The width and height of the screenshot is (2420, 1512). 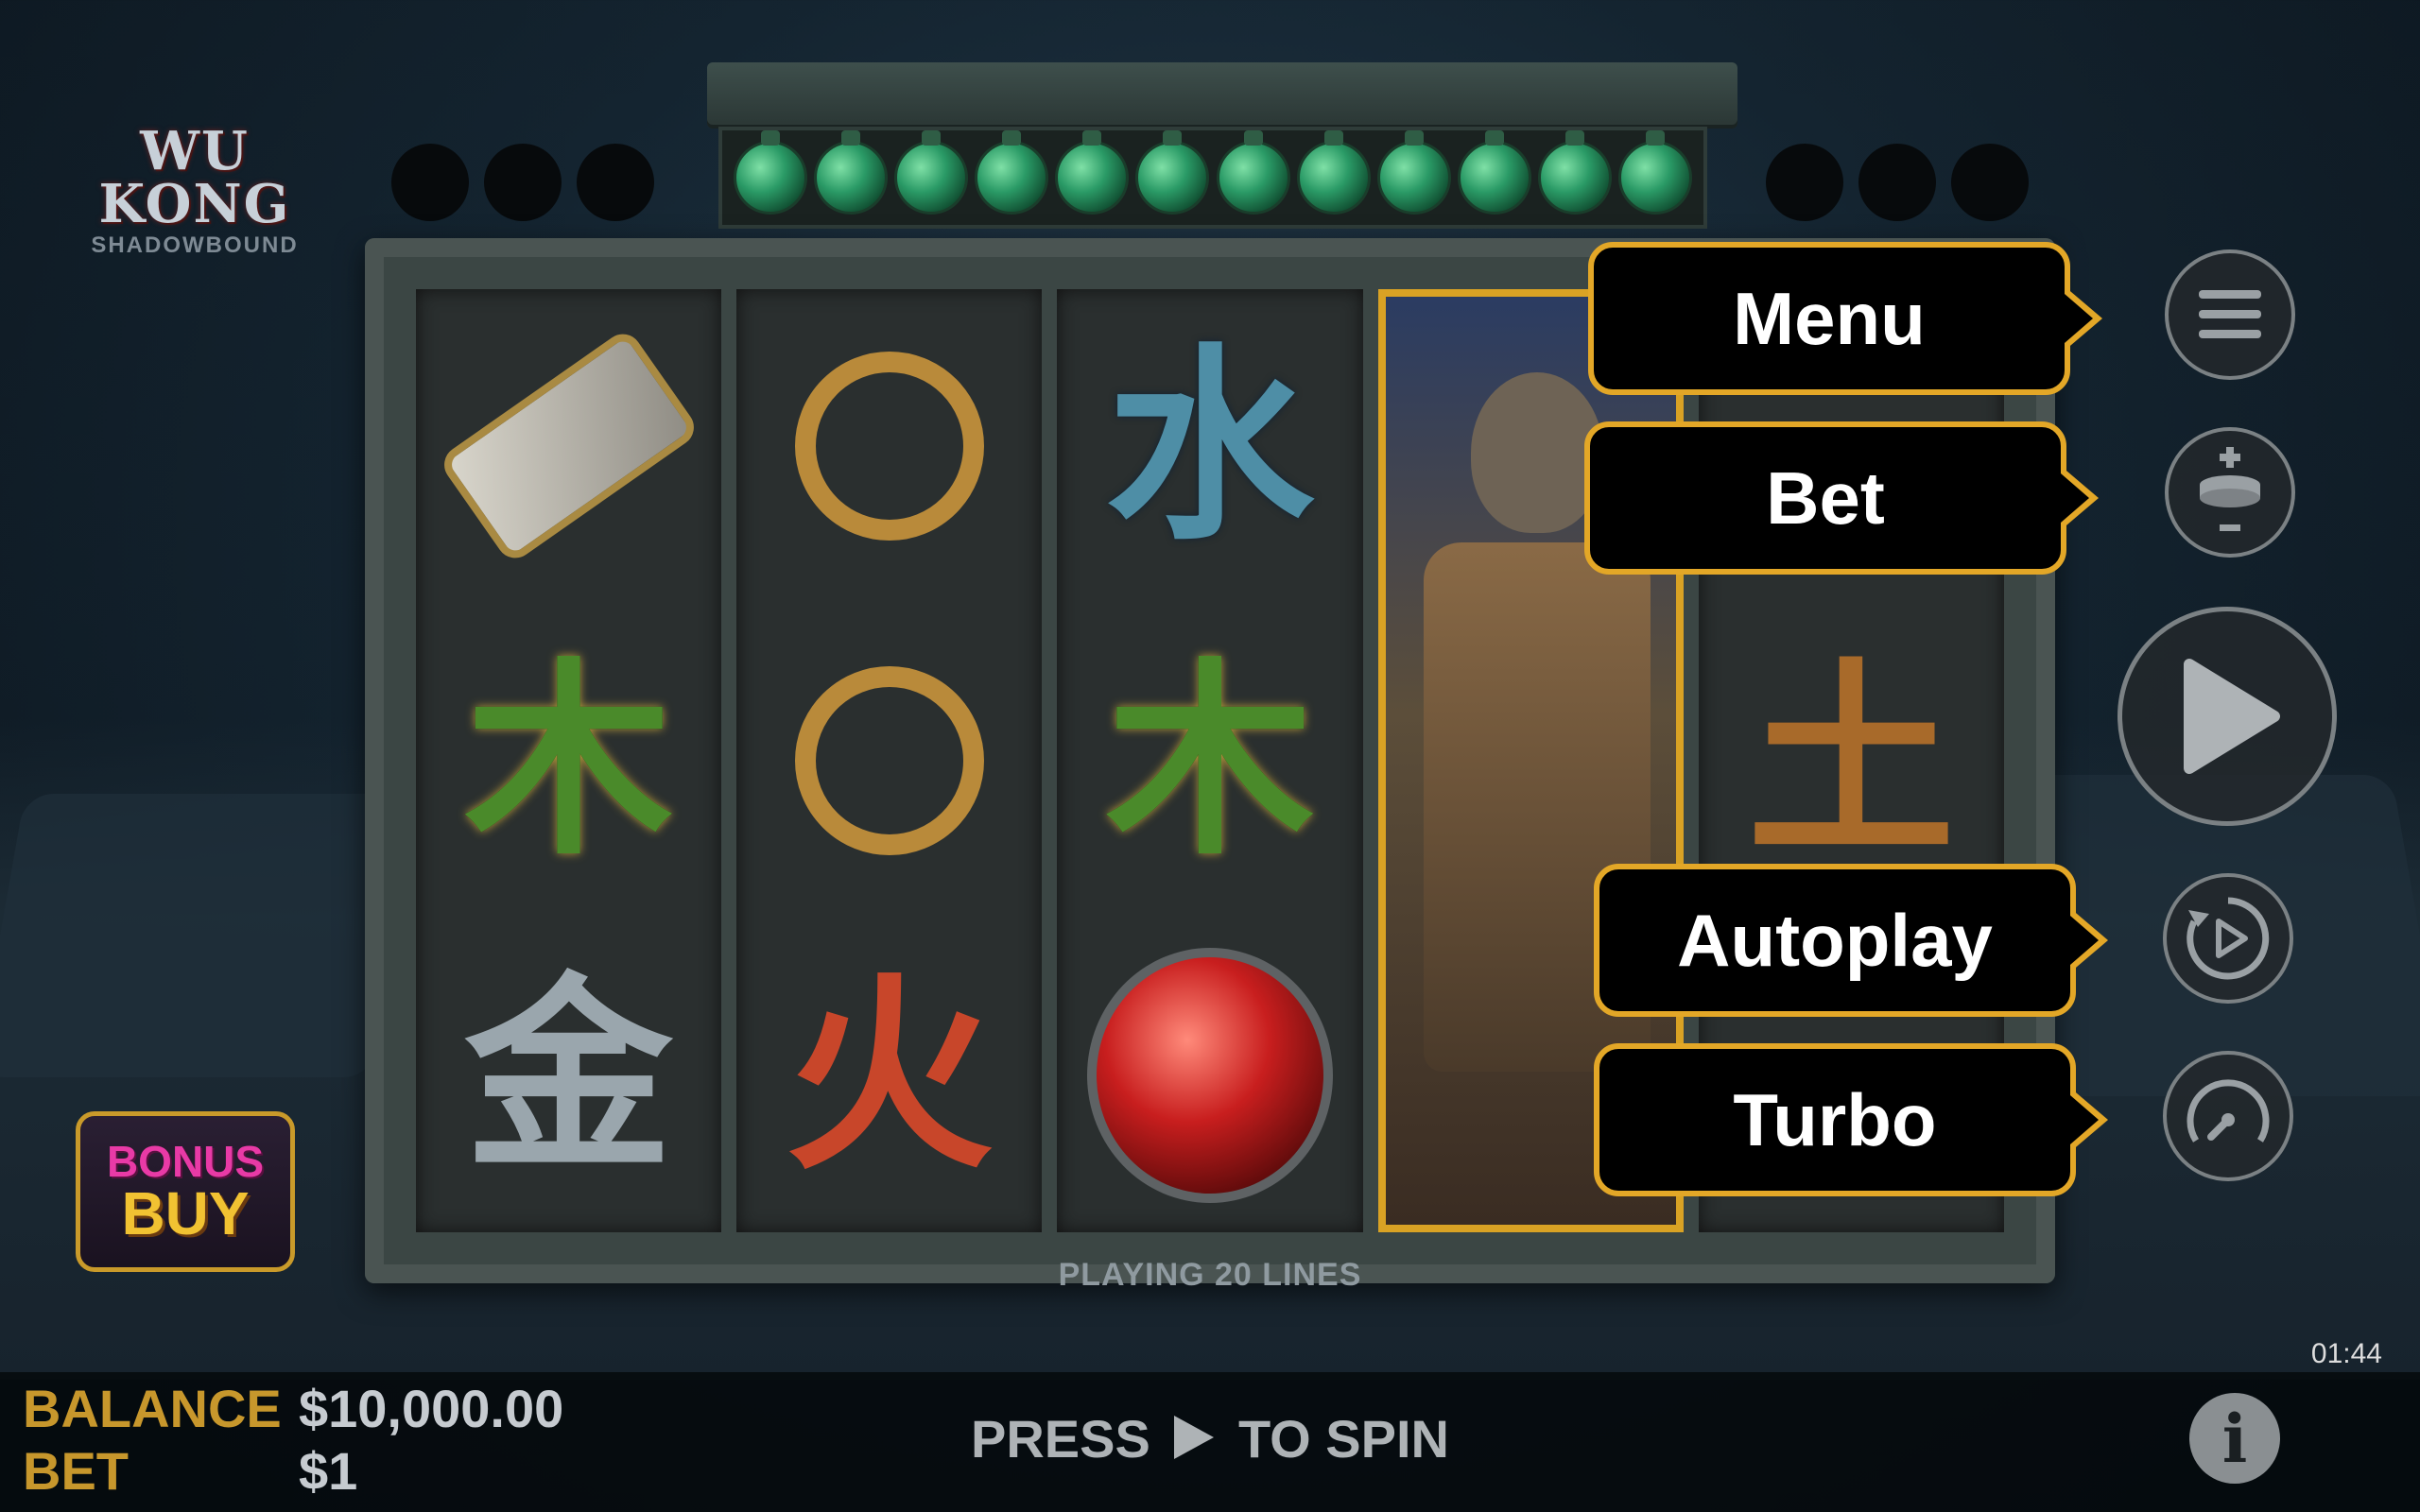 I want to click on water-kanji-symbol: 水, so click(x=1210, y=446).